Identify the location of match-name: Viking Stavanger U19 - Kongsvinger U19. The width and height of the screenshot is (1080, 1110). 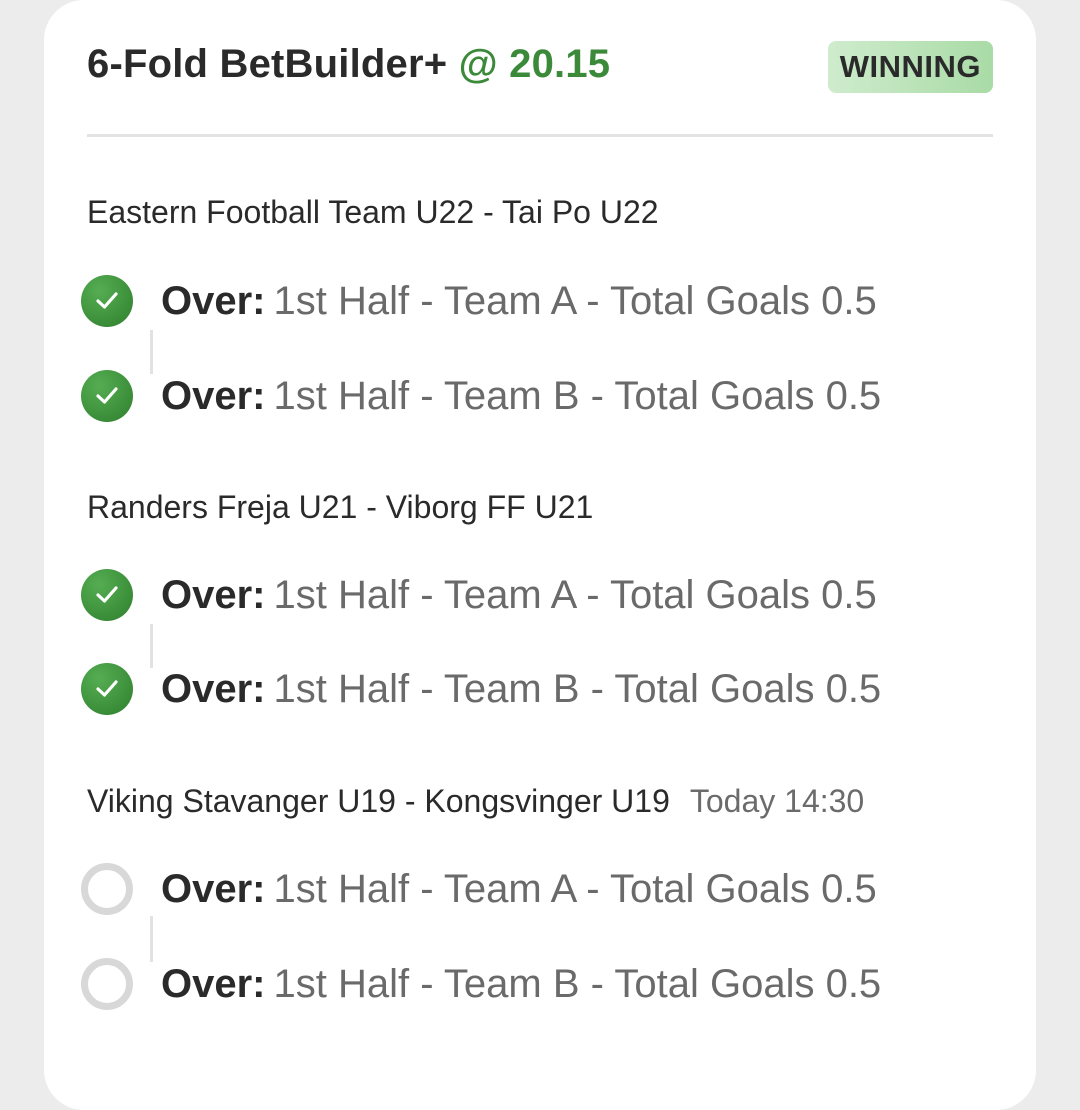
(378, 801).